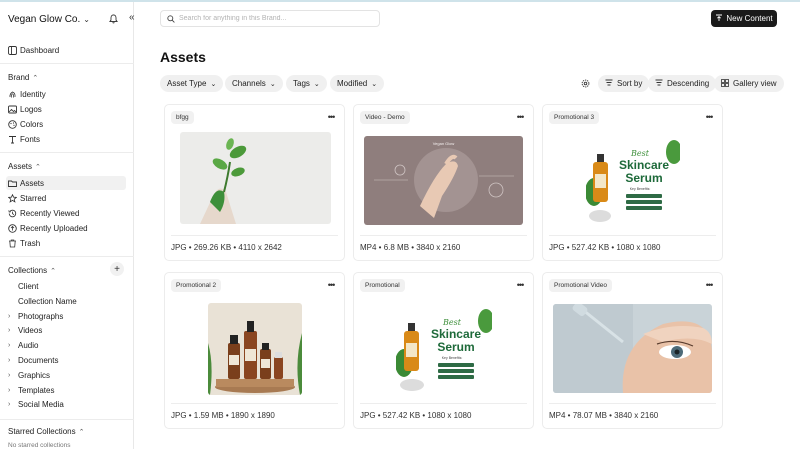 The width and height of the screenshot is (800, 449). I want to click on collapse-sidebar-icon: «, so click(132, 17).